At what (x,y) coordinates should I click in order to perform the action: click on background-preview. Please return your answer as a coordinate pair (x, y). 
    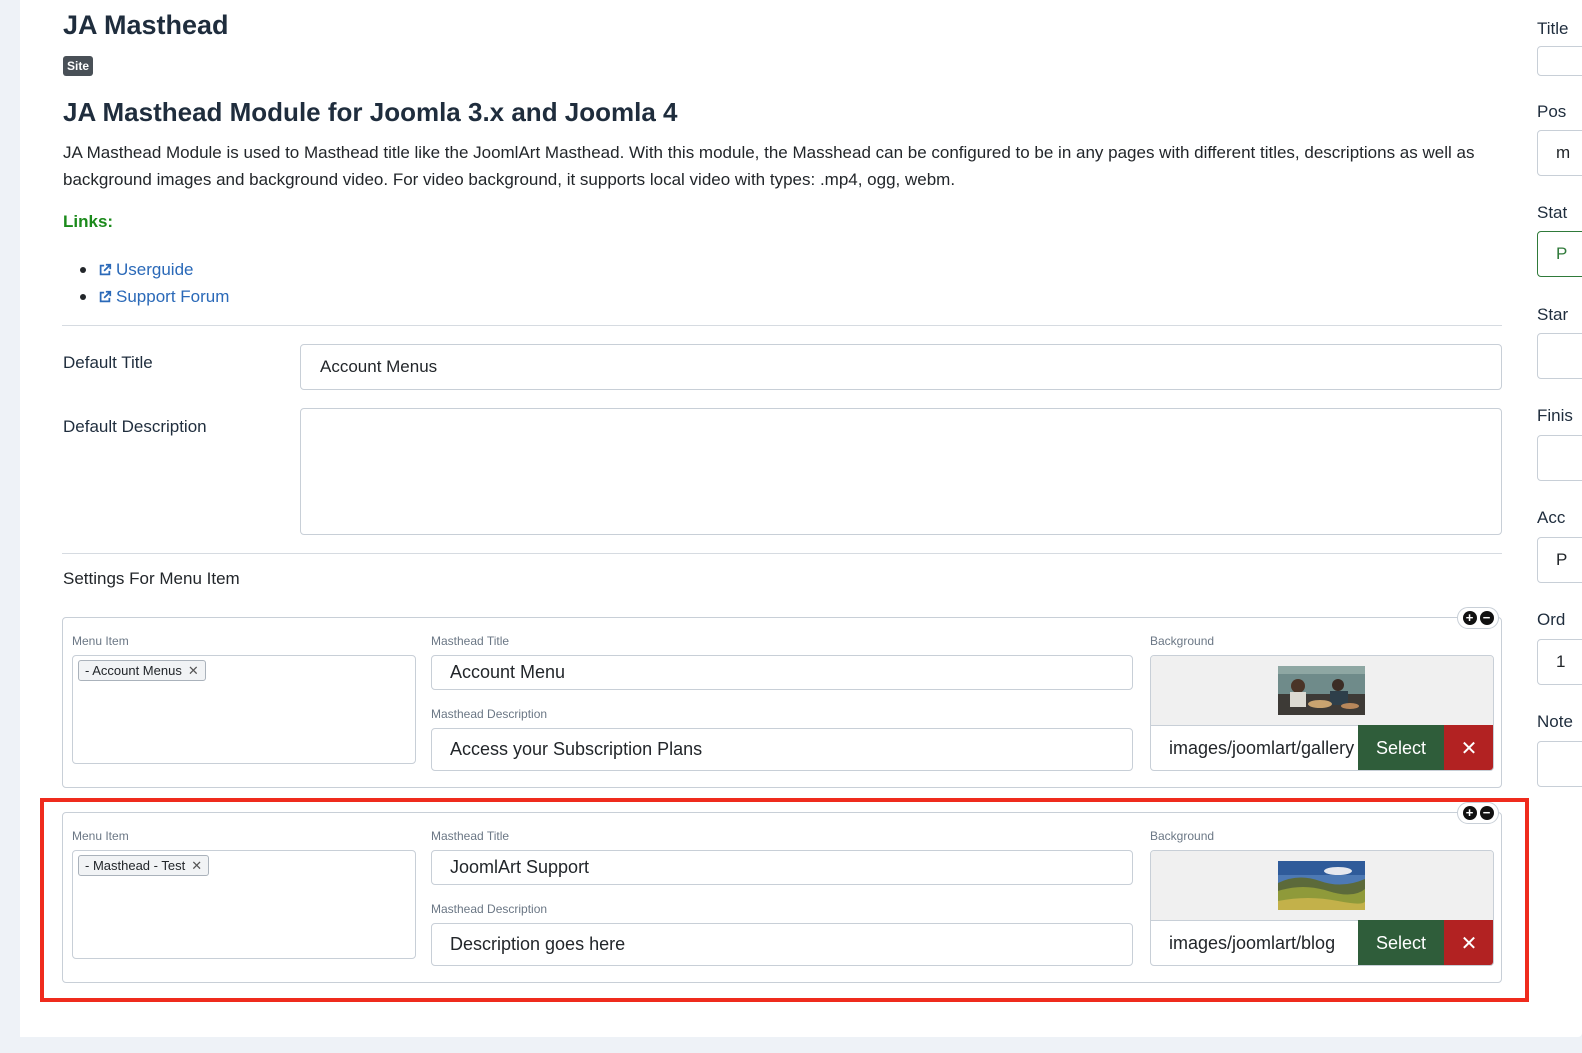
    Looking at the image, I should click on (1322, 690).